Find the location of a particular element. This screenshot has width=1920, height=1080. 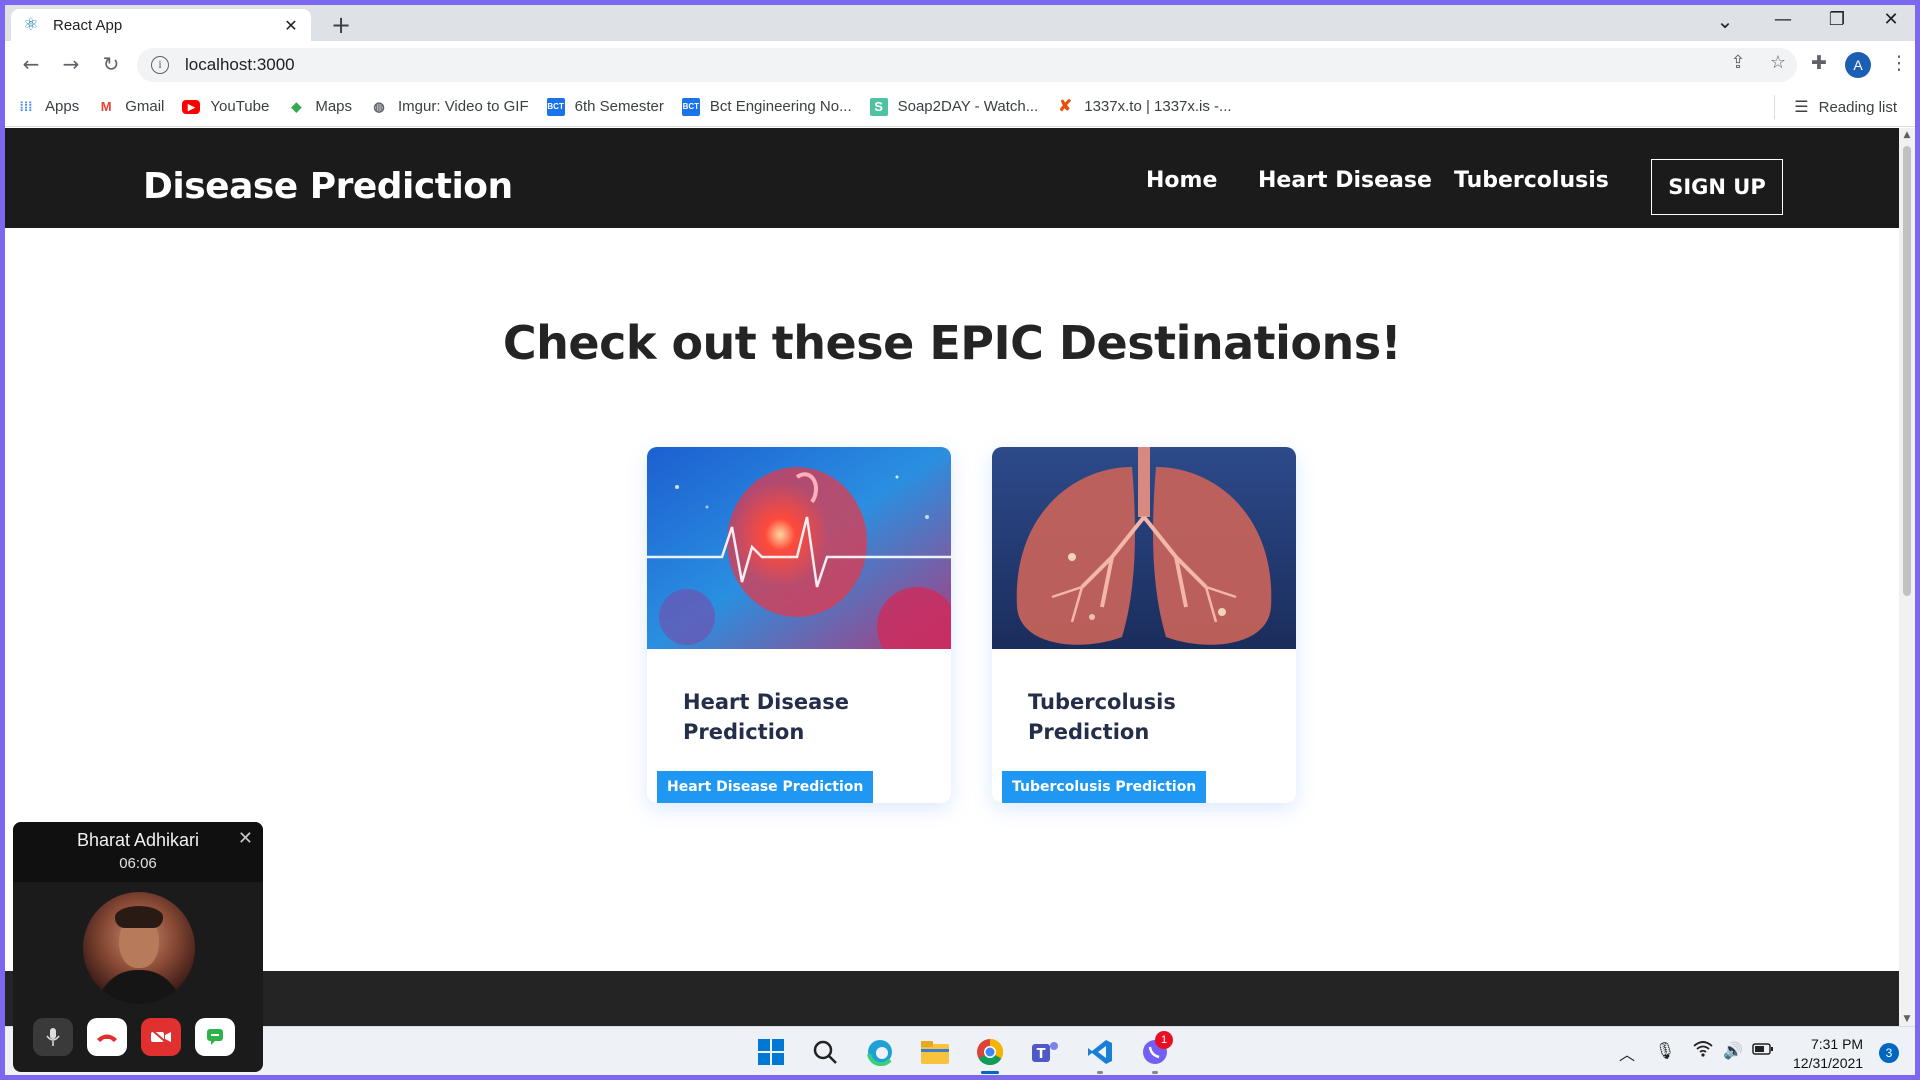

windows-start-icon is located at coordinates (771, 1052).